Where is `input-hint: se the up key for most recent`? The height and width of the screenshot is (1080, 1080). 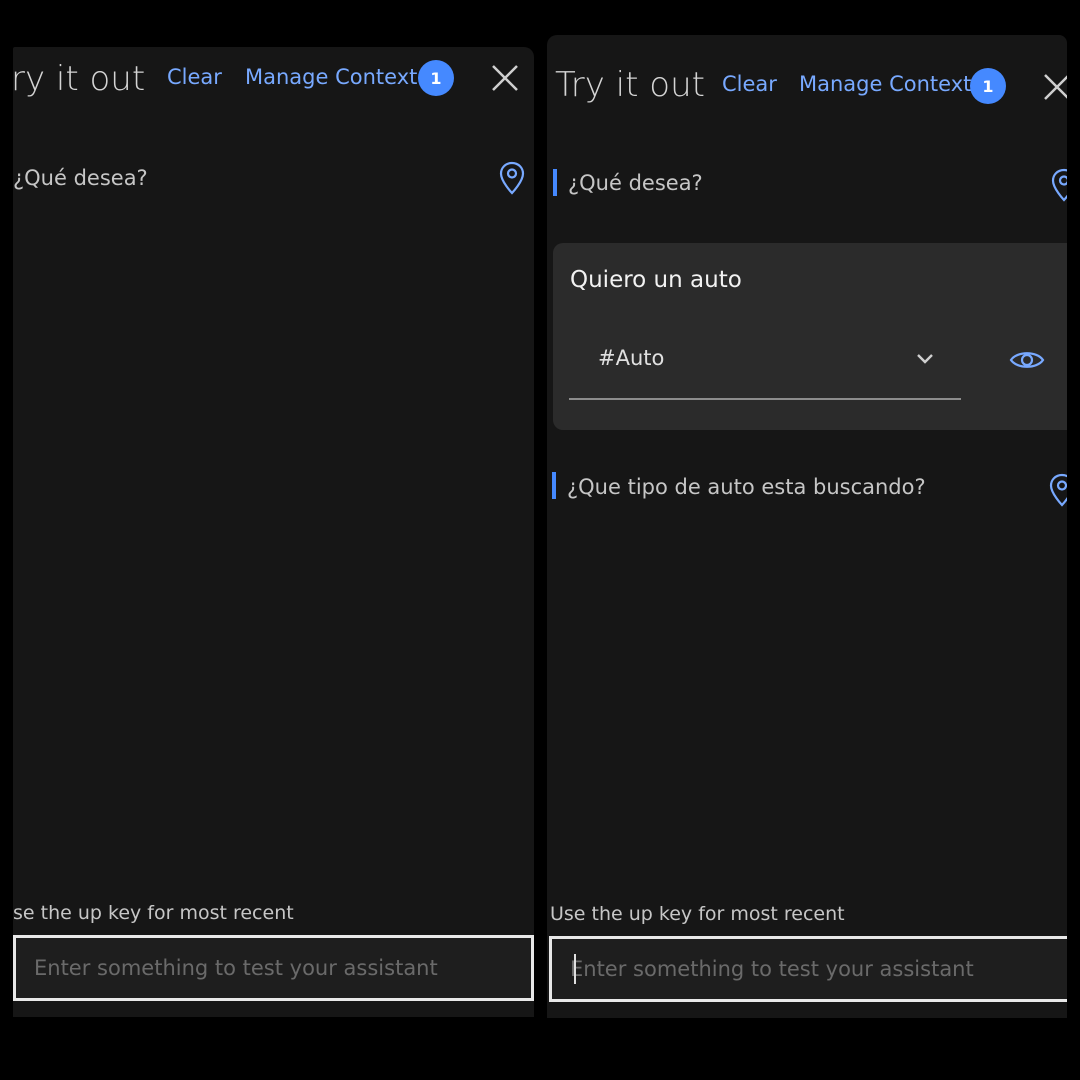
input-hint: se the up key for most recent is located at coordinates (153, 913).